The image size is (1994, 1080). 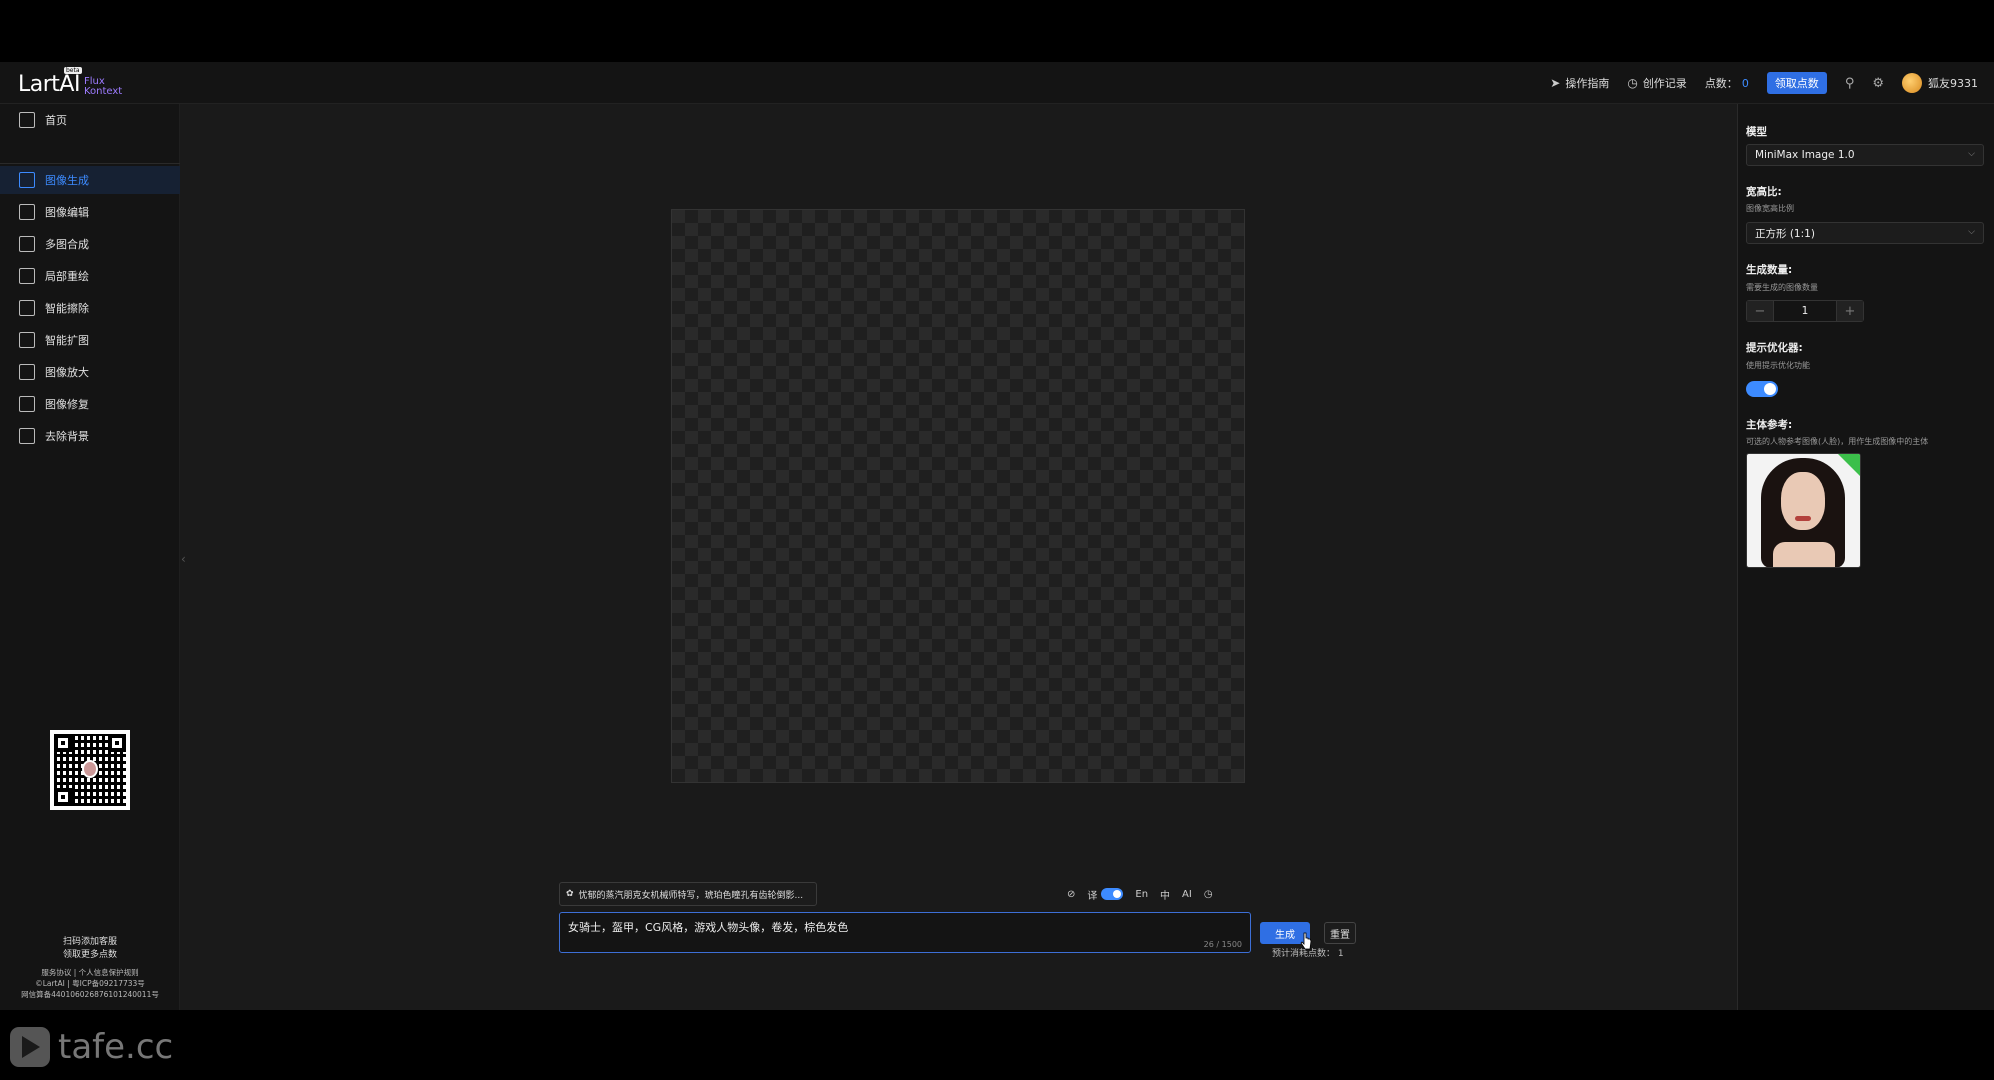 What do you see at coordinates (708, 927) in the screenshot?
I see `prompt-text: 女骑士，盔甲，CG风格，游戏人物头像，卷发，棕色发色` at bounding box center [708, 927].